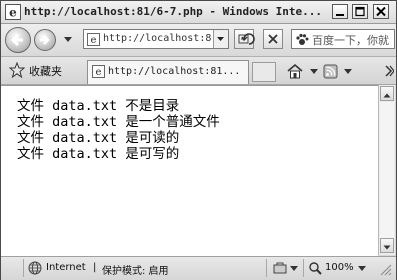  I want to click on close-window-button, so click(381, 11).